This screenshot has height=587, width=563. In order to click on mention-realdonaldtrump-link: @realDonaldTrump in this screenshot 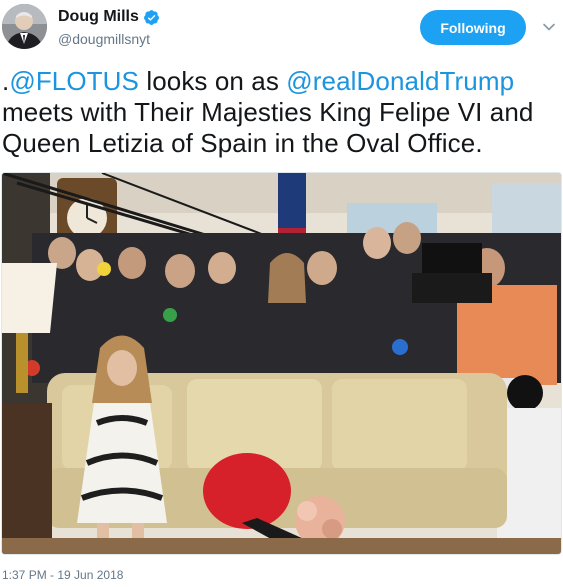, I will do `click(400, 81)`.